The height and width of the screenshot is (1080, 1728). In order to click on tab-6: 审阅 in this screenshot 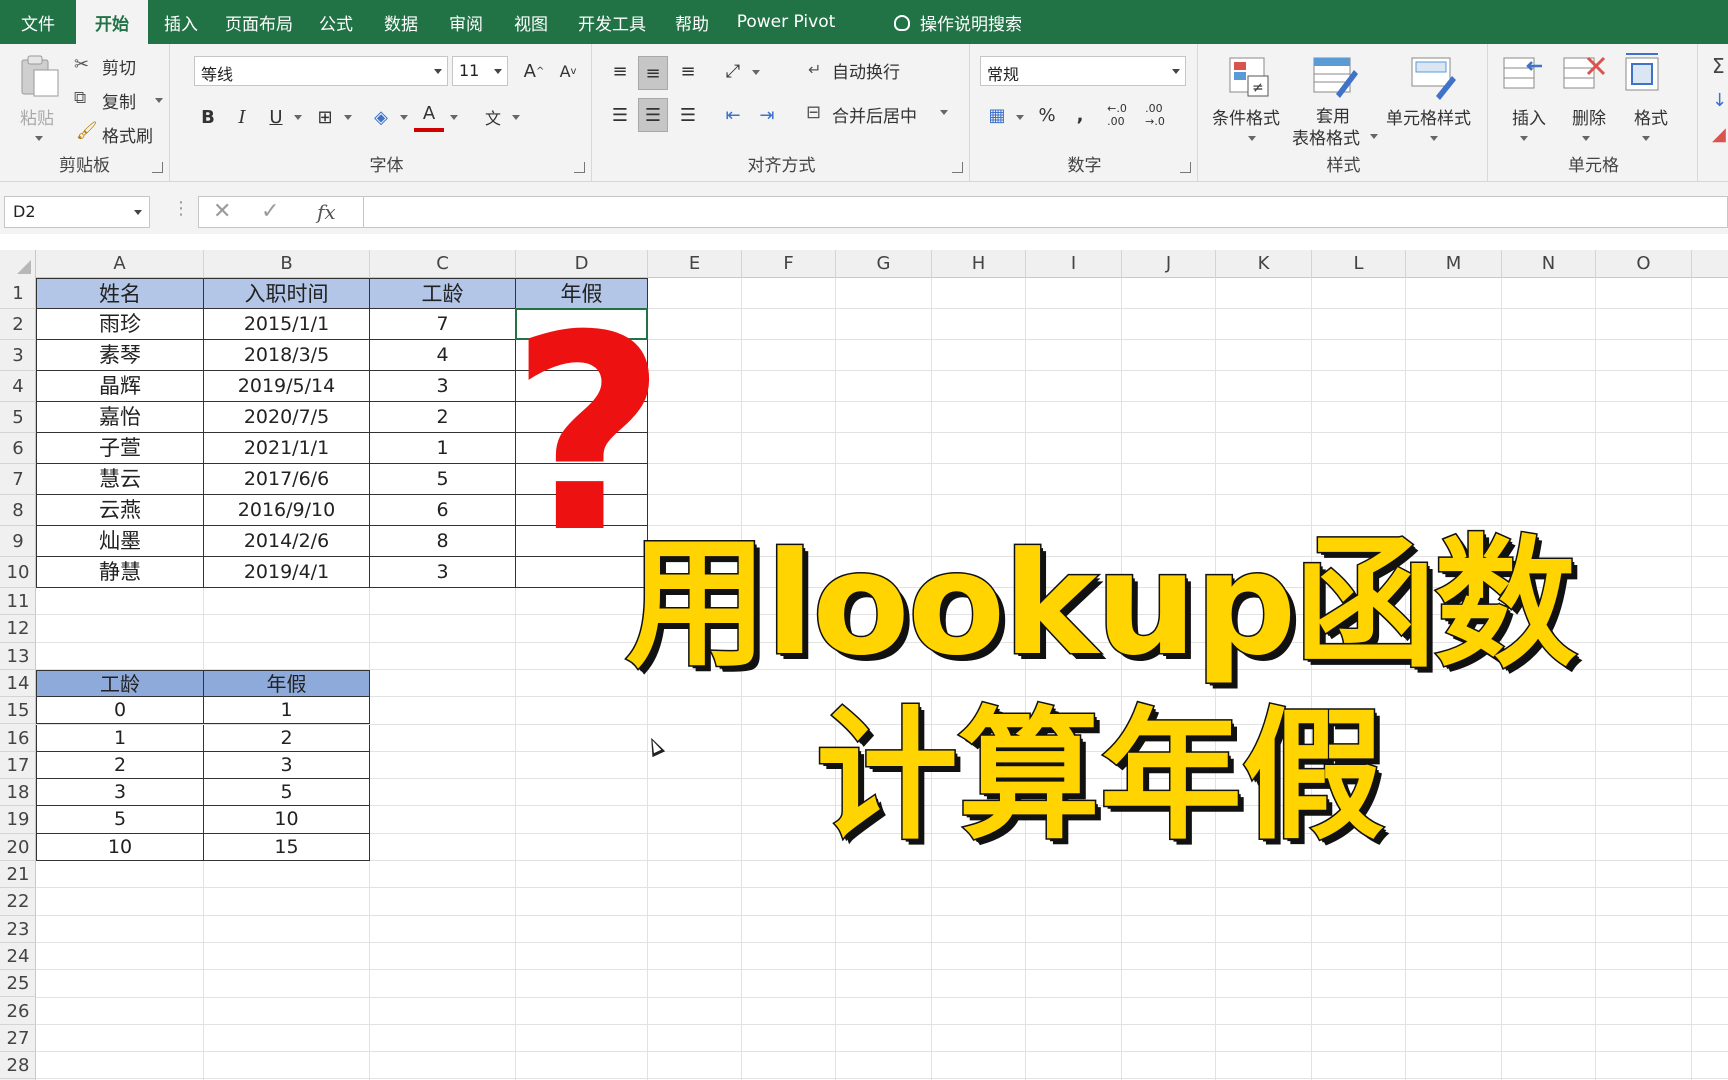, I will do `click(466, 22)`.